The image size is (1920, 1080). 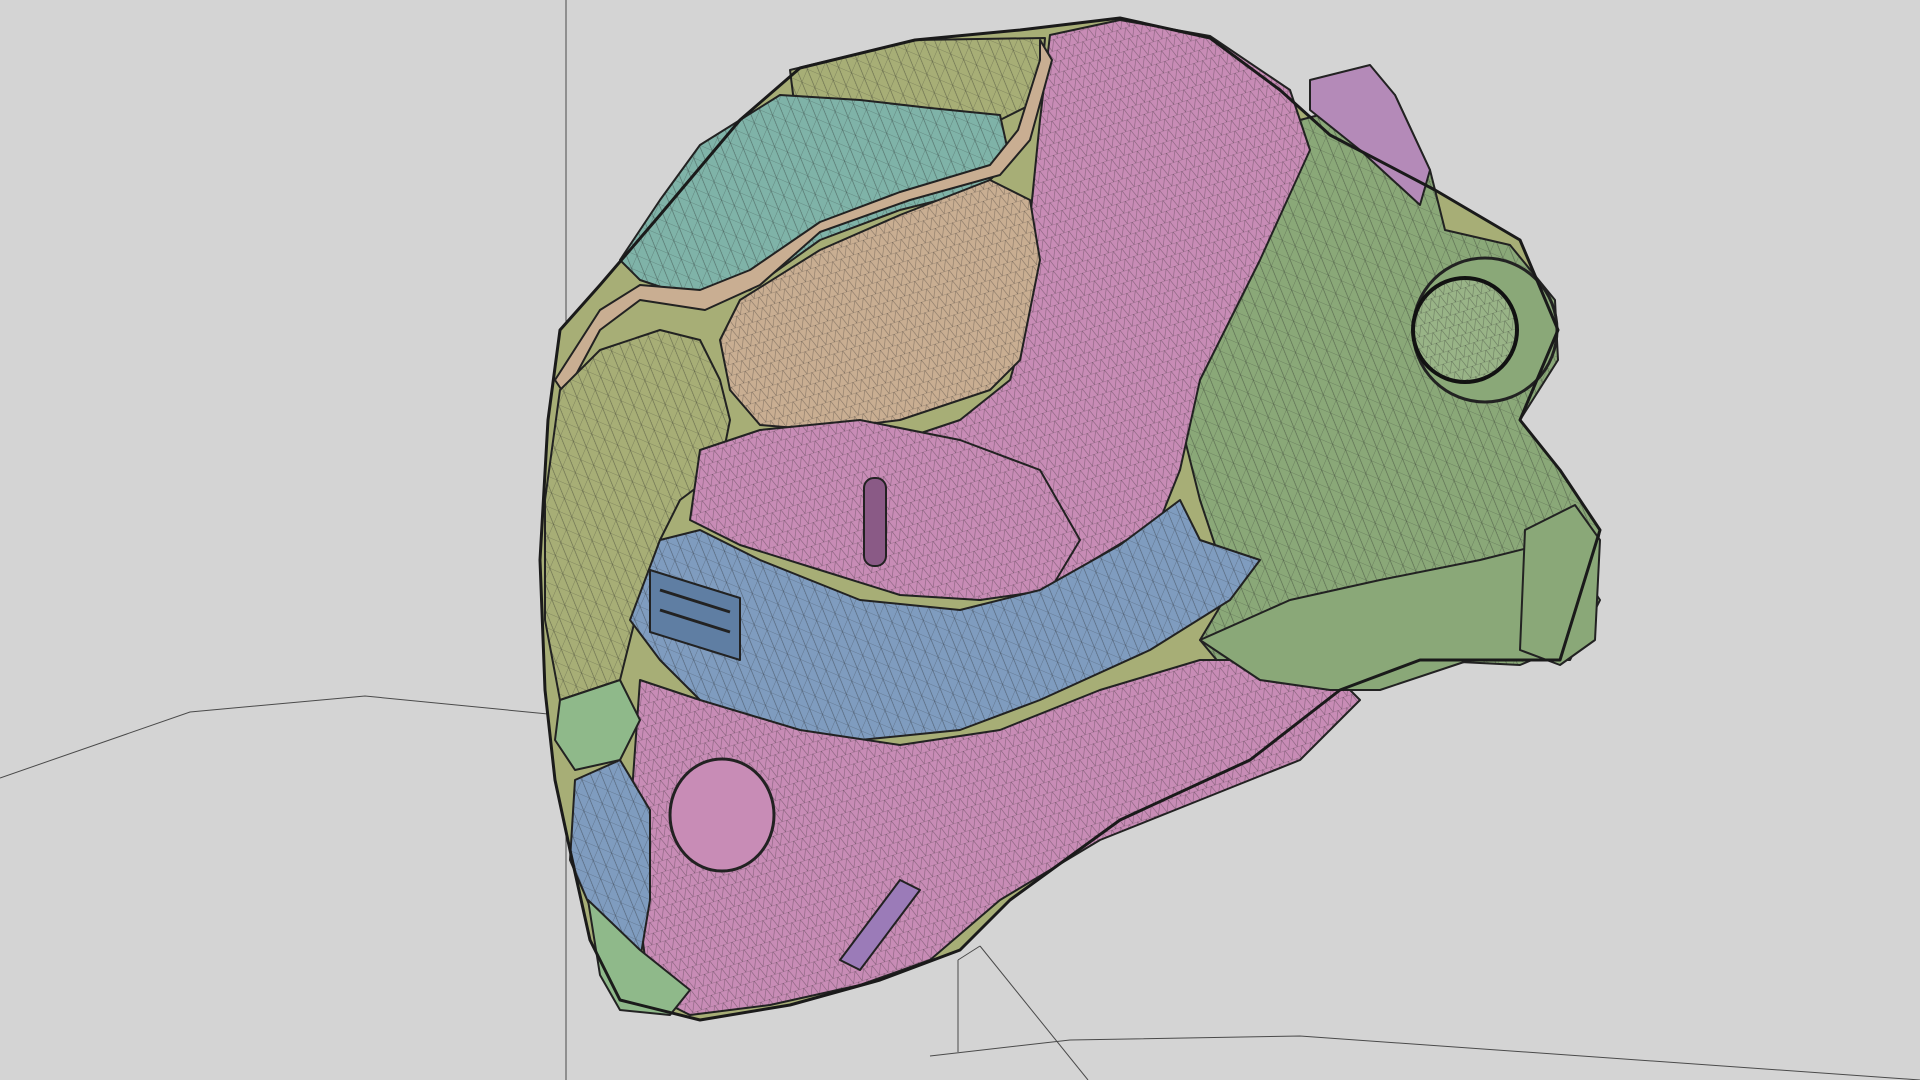 What do you see at coordinates (722, 815) in the screenshot?
I see `jaw-circle-port` at bounding box center [722, 815].